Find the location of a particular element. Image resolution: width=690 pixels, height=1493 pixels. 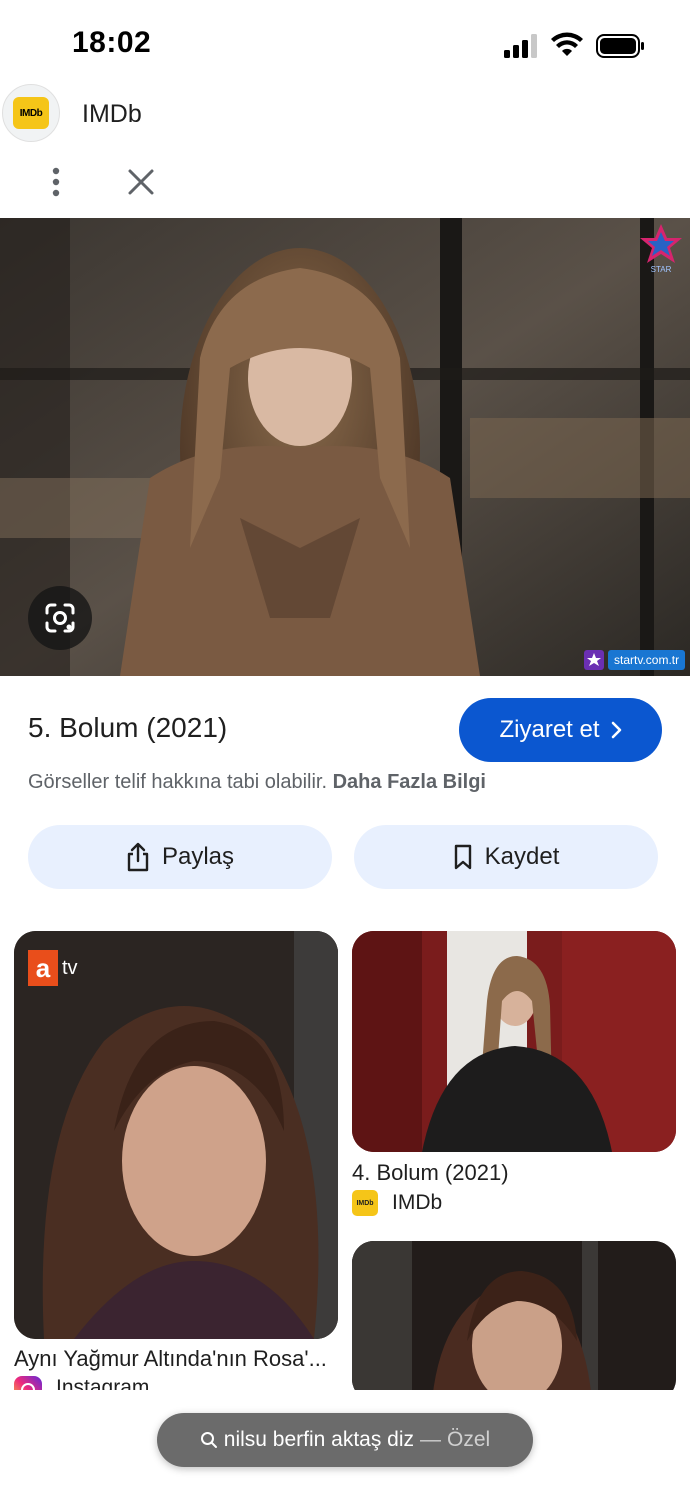

status-bar: 18:02 is located at coordinates (345, 45).